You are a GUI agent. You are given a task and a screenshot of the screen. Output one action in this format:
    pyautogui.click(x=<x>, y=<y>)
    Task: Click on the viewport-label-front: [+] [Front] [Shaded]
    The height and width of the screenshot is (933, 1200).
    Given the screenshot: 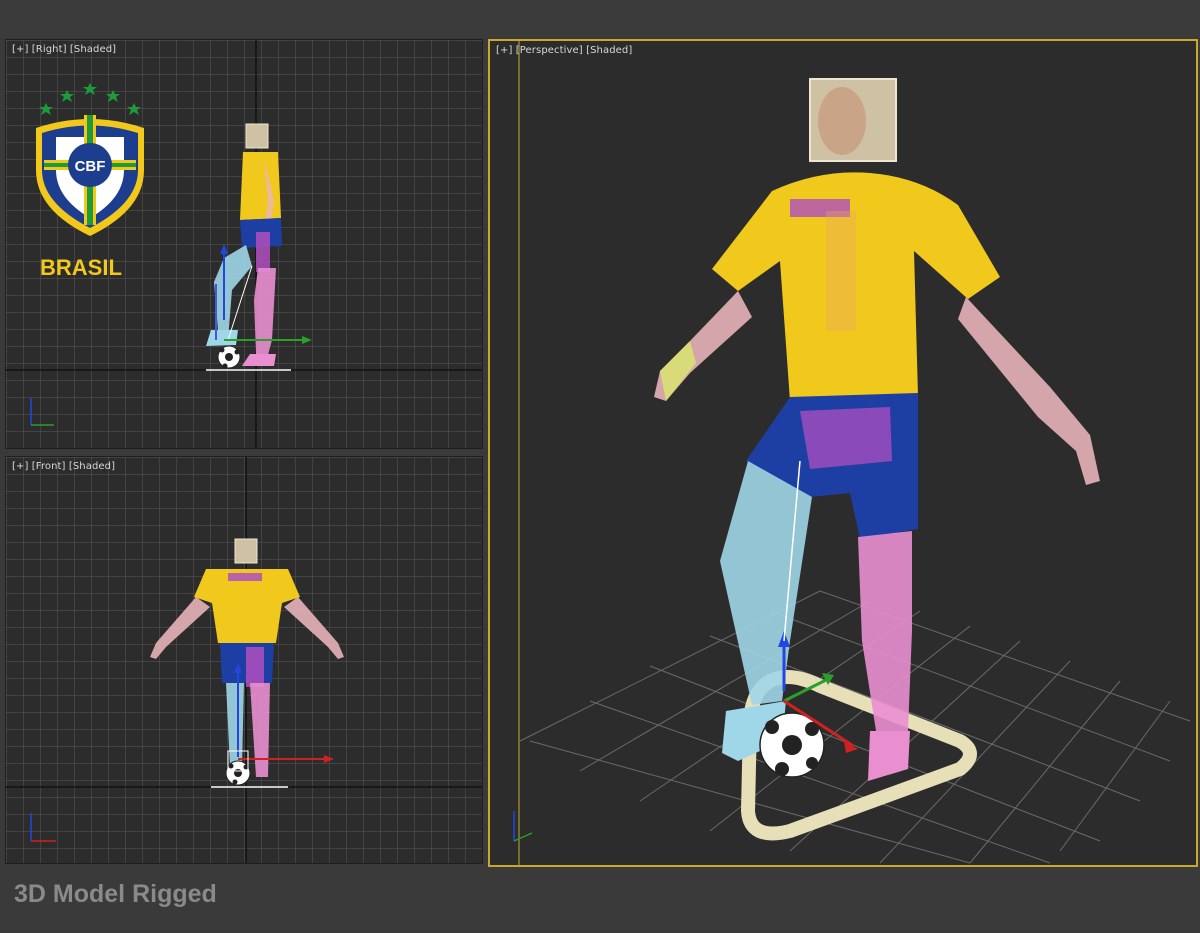 What is the action you would take?
    pyautogui.click(x=63, y=466)
    